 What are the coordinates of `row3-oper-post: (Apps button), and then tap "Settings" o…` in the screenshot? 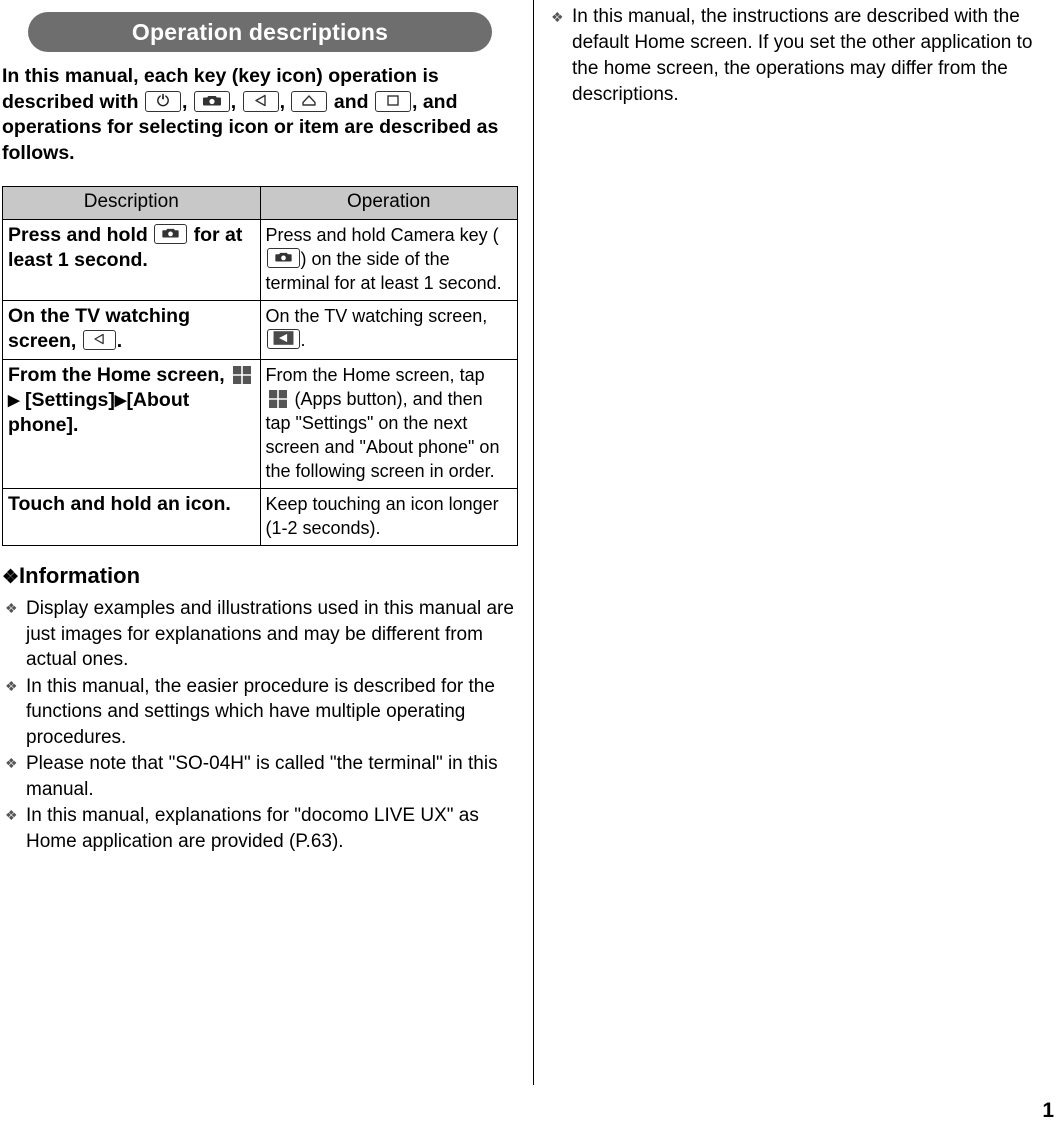 It's located at (382, 435).